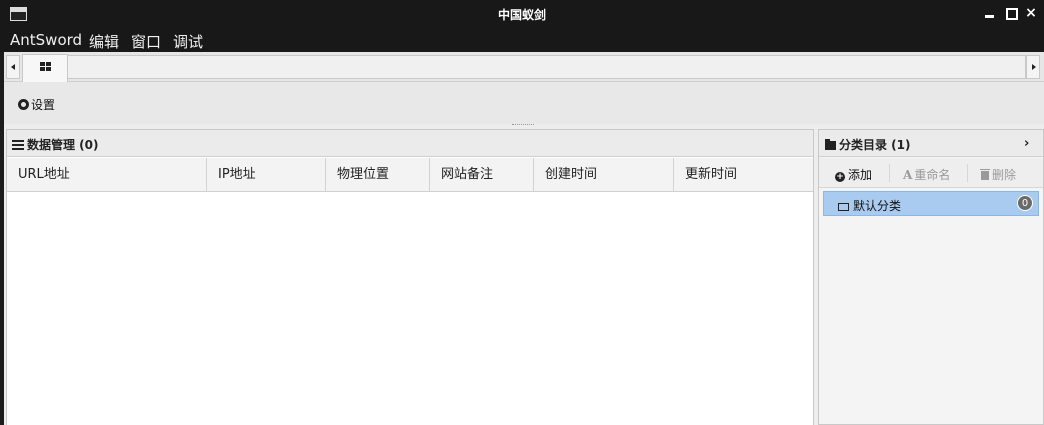  I want to click on chevron-left-icon, so click(13, 67).